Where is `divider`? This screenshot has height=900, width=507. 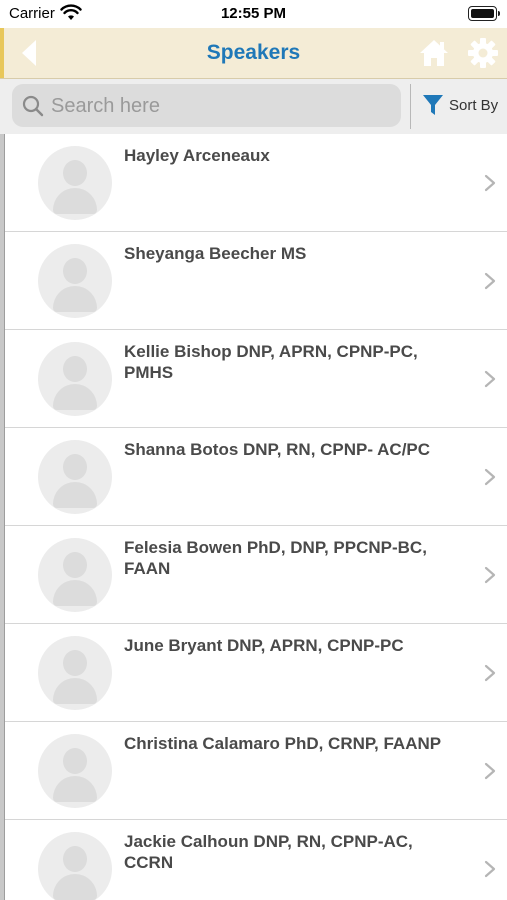
divider is located at coordinates (410, 106).